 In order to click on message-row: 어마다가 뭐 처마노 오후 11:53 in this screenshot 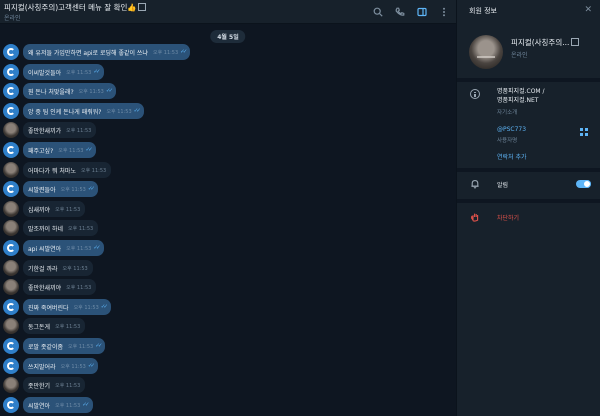, I will do `click(228, 170)`.